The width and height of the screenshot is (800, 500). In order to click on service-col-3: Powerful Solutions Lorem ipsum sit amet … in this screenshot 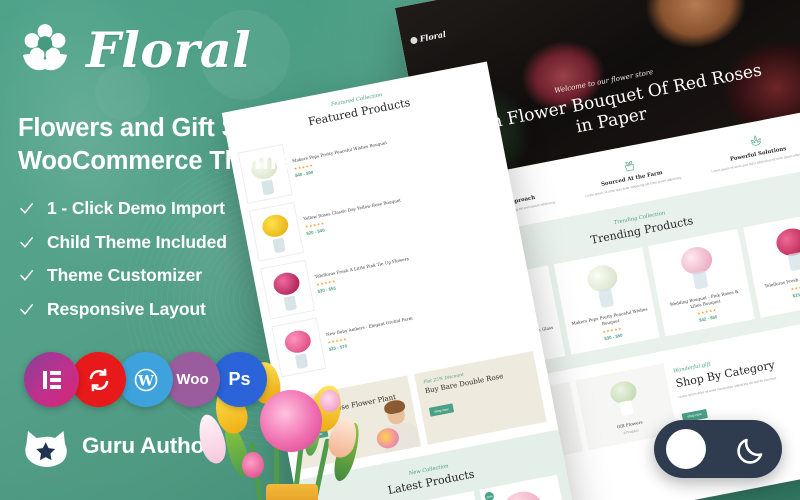, I will do `click(747, 149)`.